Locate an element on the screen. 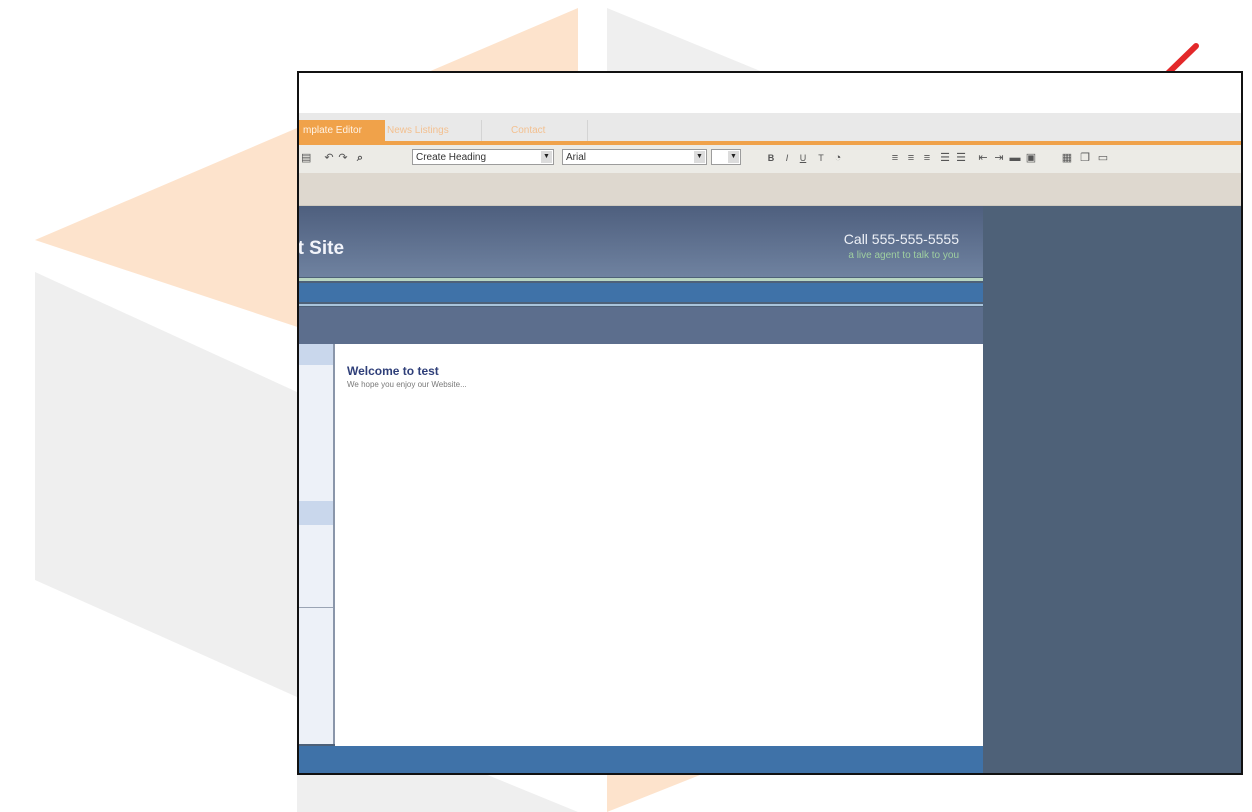 The image size is (1252, 812). font-select-value: Arial is located at coordinates (576, 157).